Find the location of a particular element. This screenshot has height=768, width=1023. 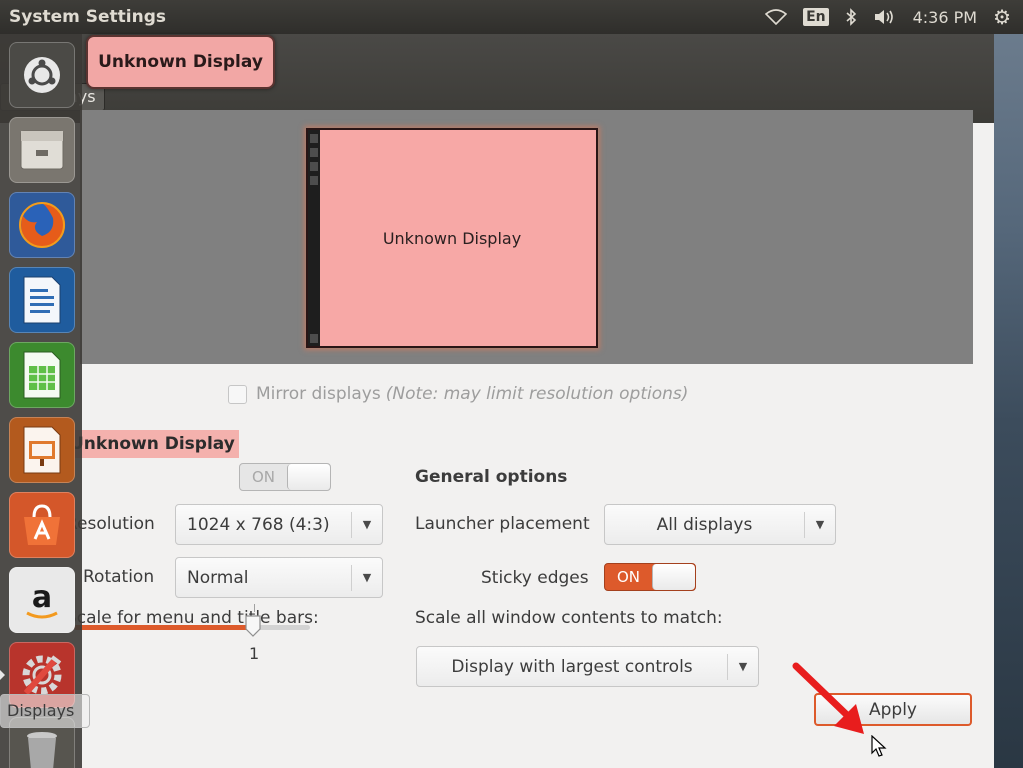

display-preview: Unknown Display is located at coordinates (452, 238).